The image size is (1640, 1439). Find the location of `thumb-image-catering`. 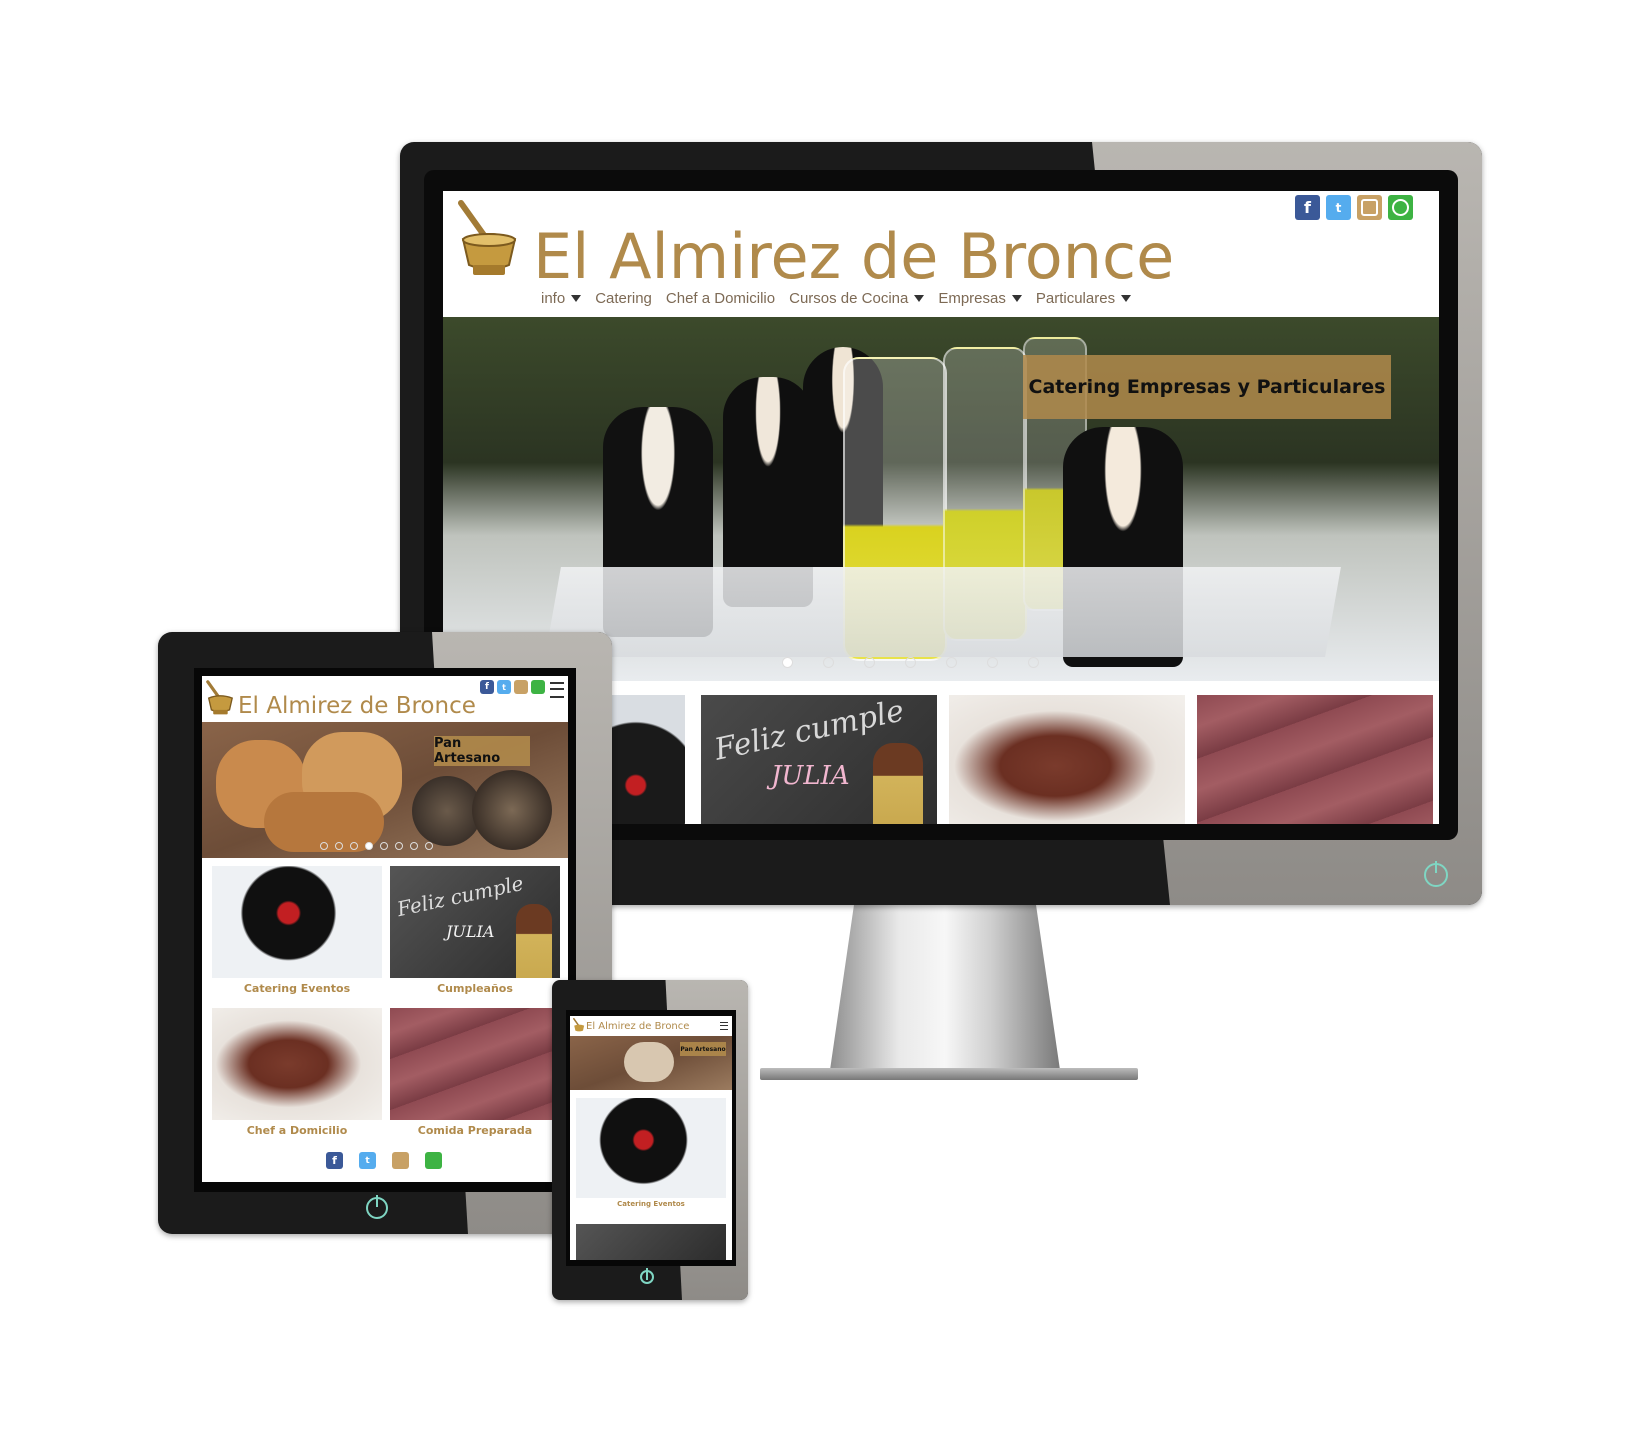

thumb-image-catering is located at coordinates (644, 759).